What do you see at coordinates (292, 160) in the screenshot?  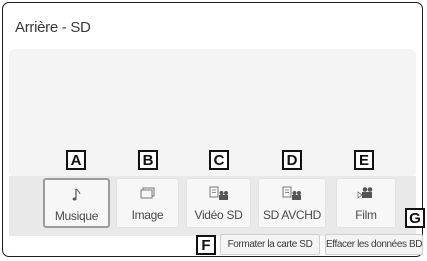 I see `callout-d: D` at bounding box center [292, 160].